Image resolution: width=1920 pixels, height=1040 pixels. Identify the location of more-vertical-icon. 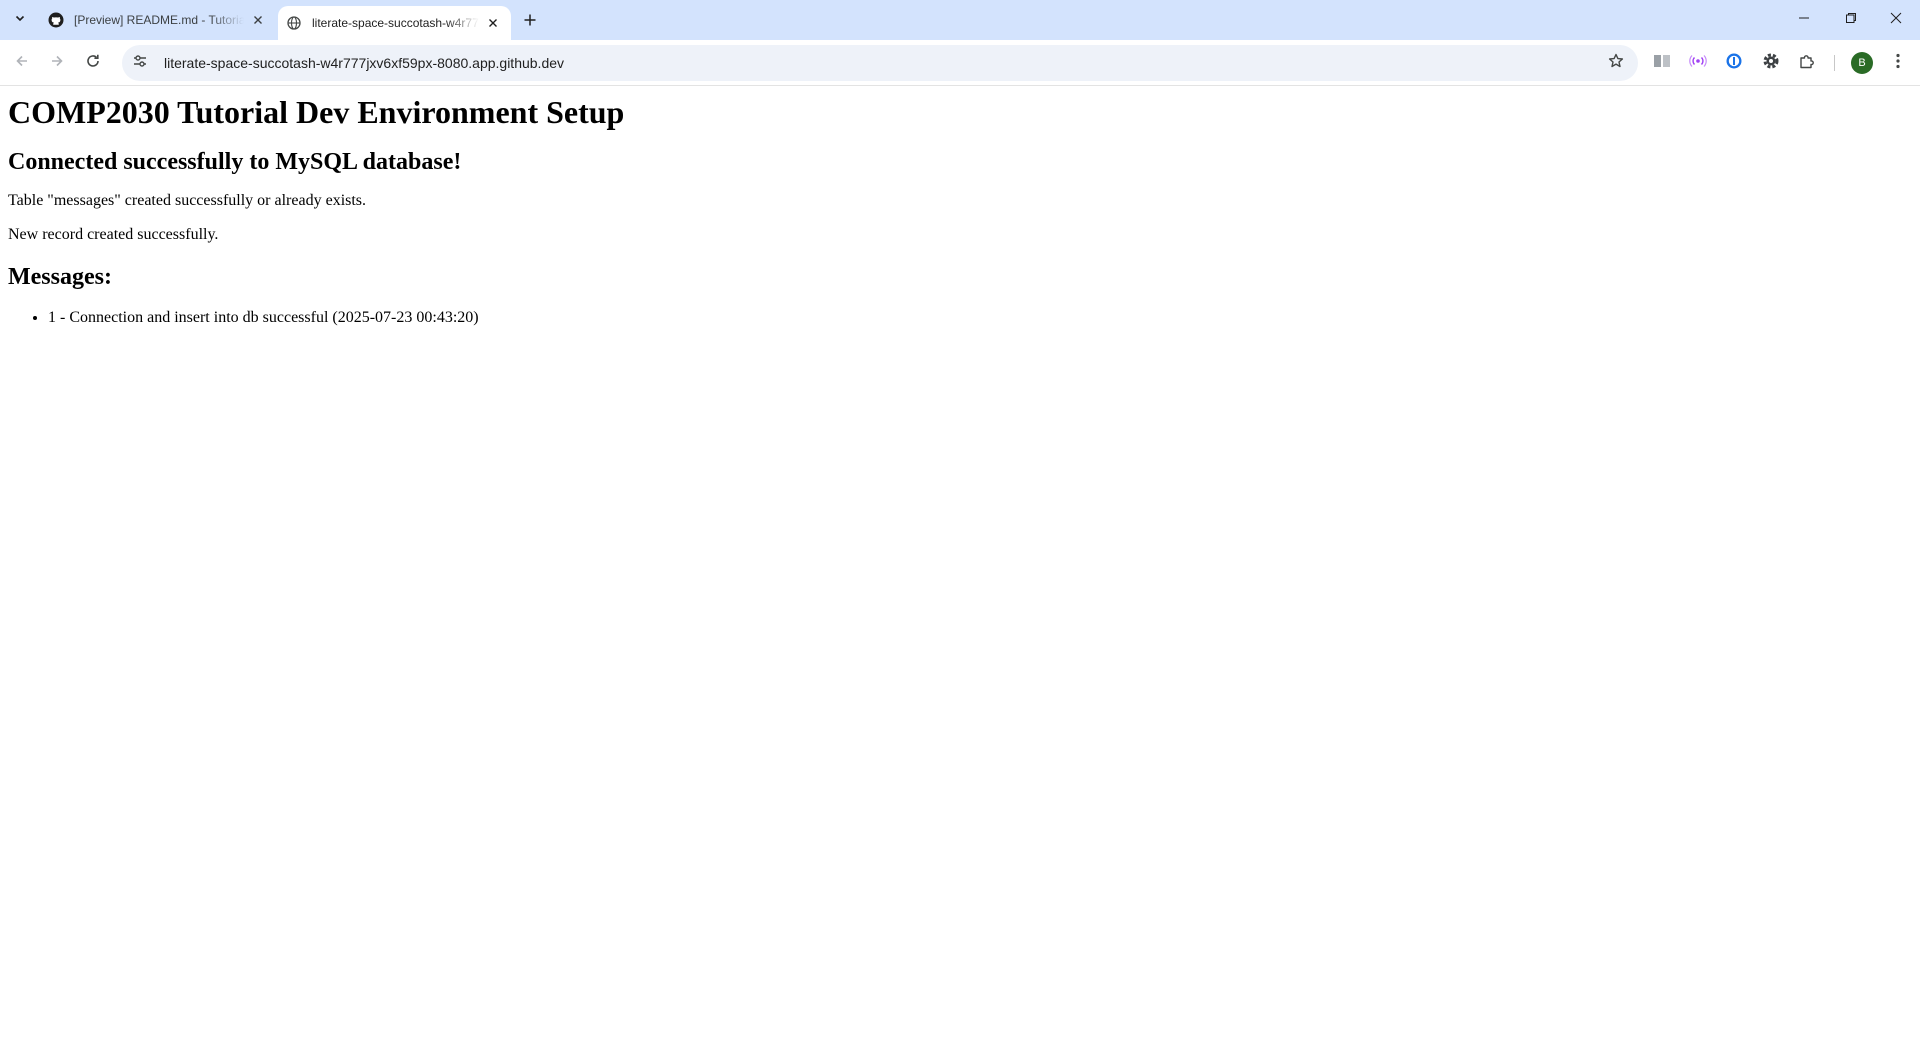
(1898, 63).